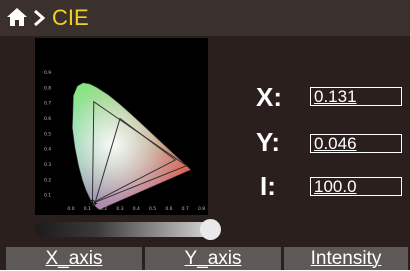 The image size is (410, 271). Describe the element at coordinates (70, 209) in the screenshot. I see `x-tick-label: 0.0` at that location.